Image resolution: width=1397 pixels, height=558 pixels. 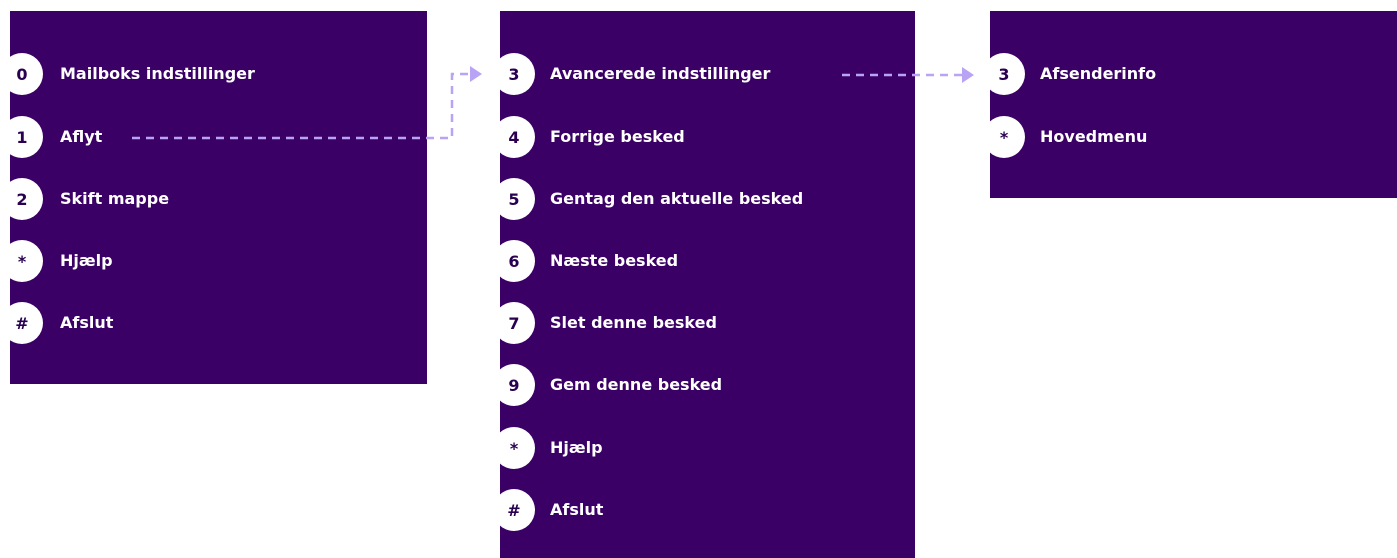 What do you see at coordinates (157, 73) in the screenshot?
I see `main-label-mailbox-settings: Mailboks indstillinger` at bounding box center [157, 73].